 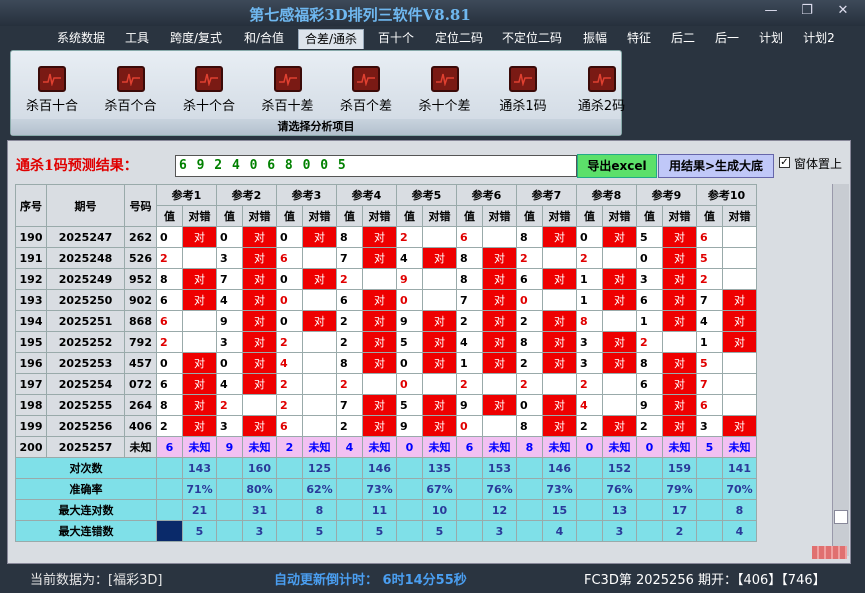 I want to click on ribbon-button-label: 通杀2码, so click(x=601, y=106).